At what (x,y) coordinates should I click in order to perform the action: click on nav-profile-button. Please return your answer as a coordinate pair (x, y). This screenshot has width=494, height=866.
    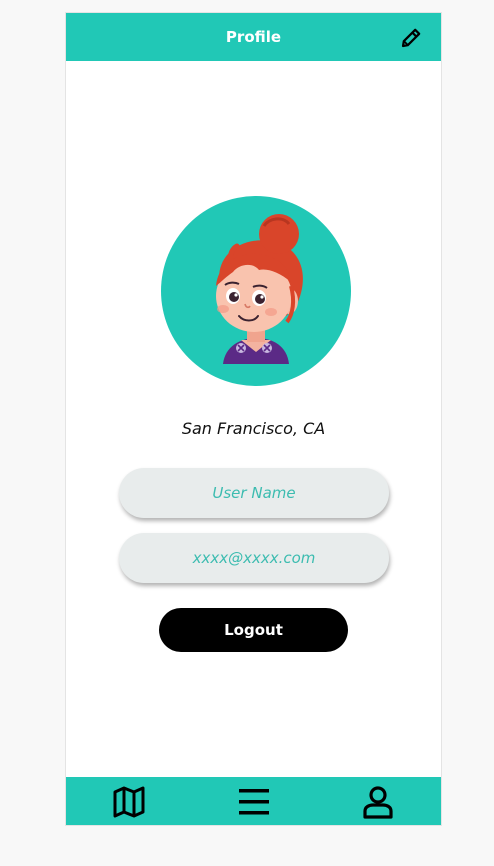
    Looking at the image, I should click on (378, 802).